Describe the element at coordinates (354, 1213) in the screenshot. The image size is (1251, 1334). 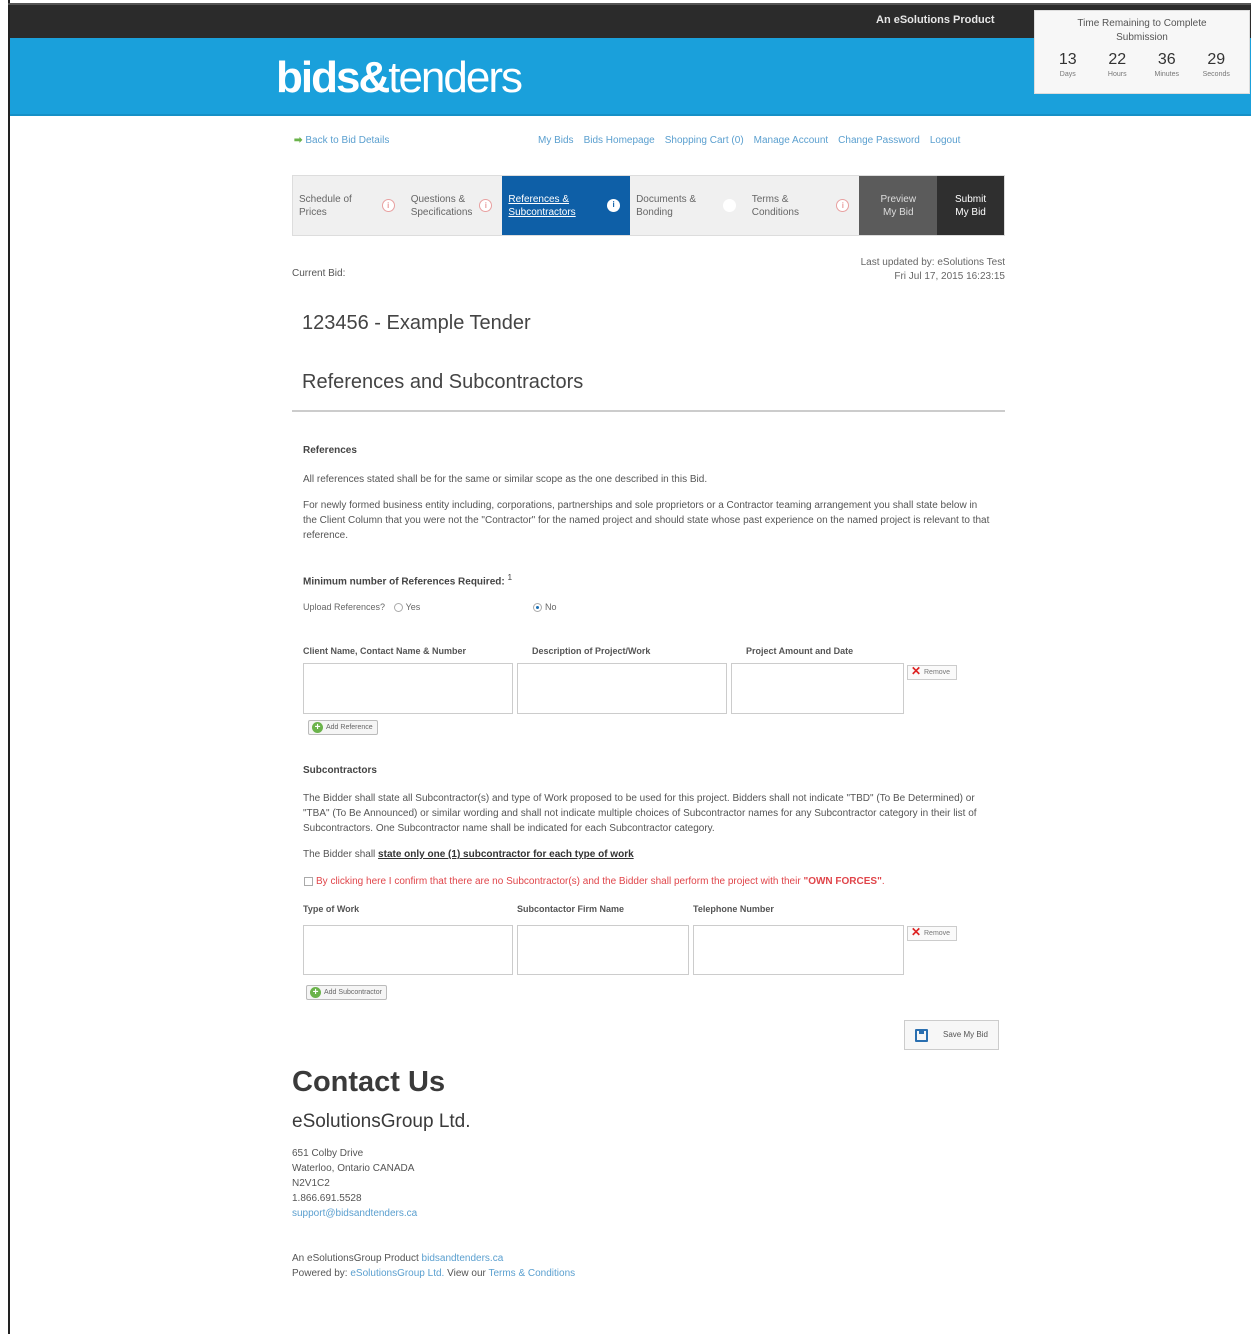
I see `support-email-link: support@bidsandtenders.ca` at that location.